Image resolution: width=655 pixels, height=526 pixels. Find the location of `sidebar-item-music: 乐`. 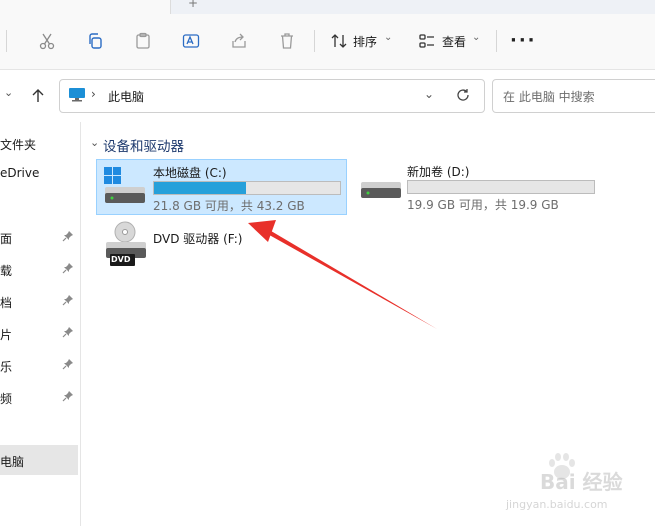

sidebar-item-music: 乐 is located at coordinates (39, 365).